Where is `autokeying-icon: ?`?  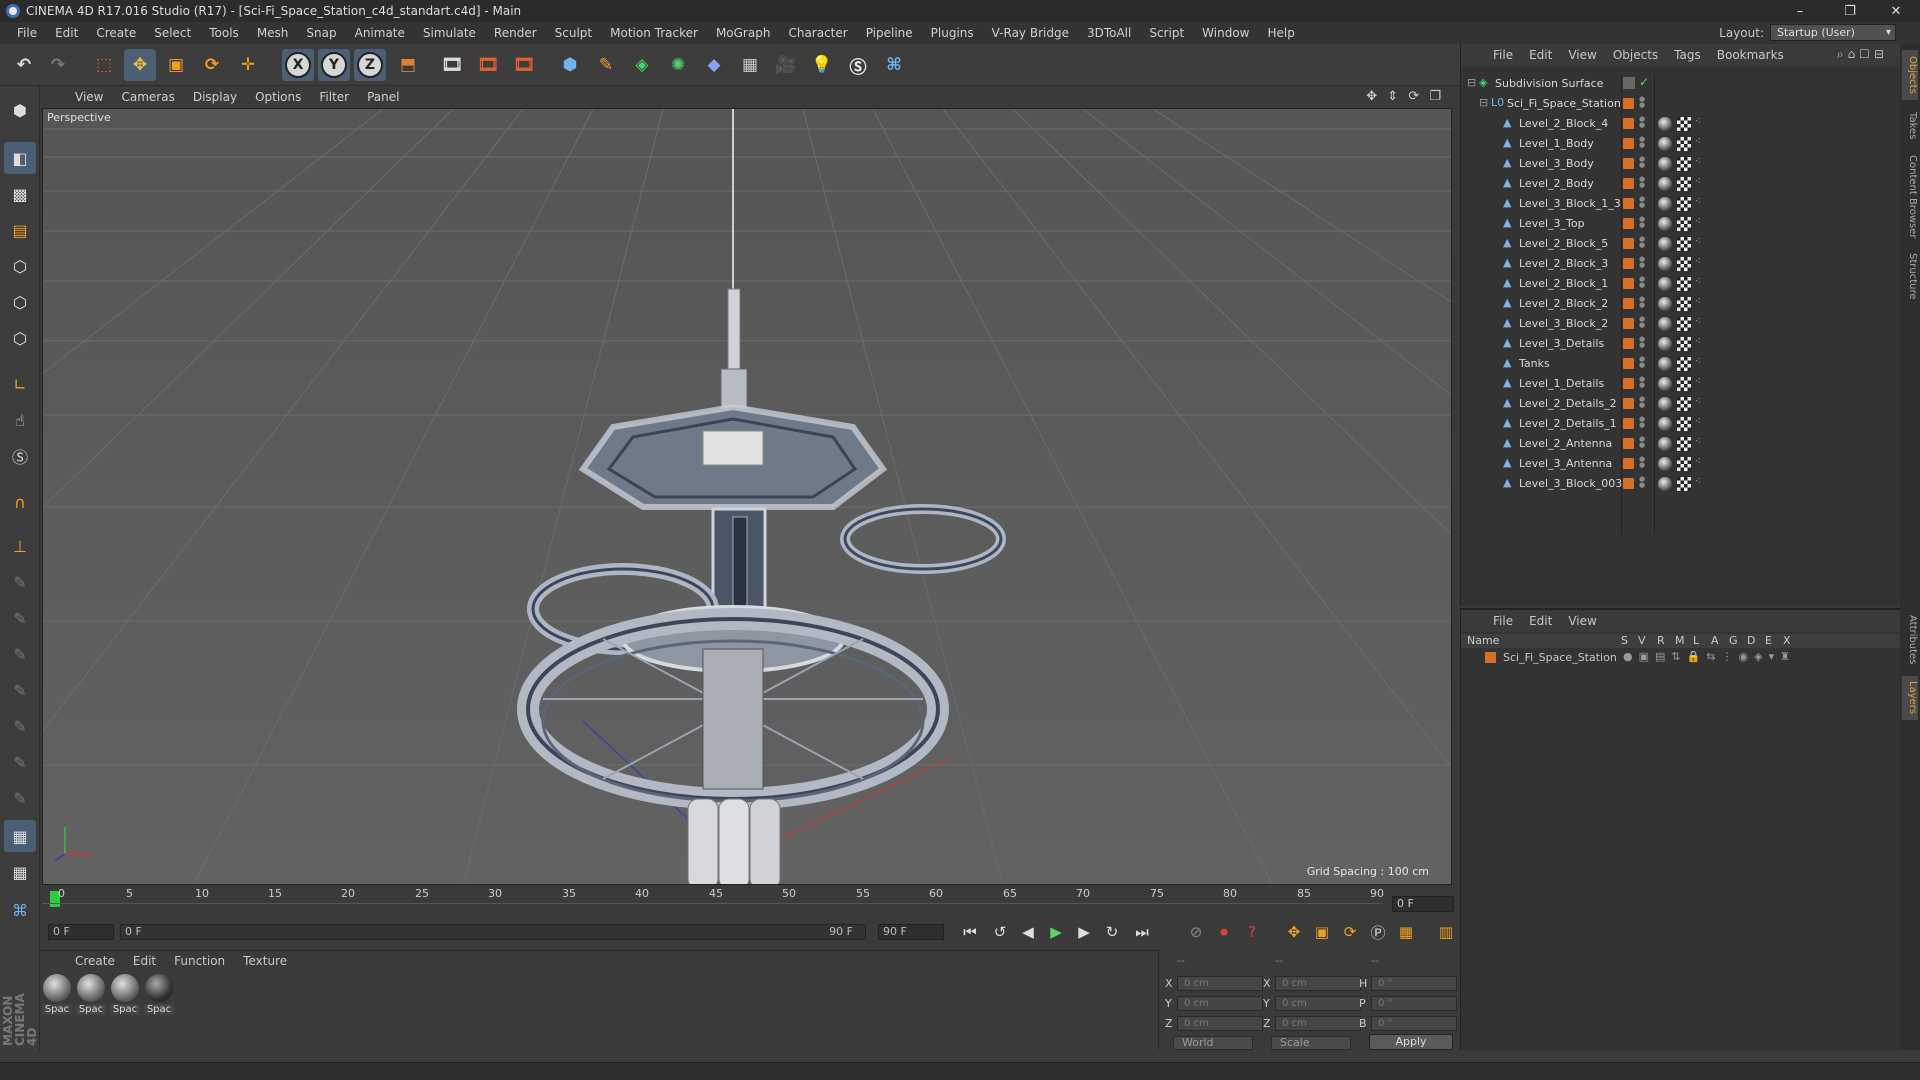 autokeying-icon: ? is located at coordinates (1252, 932).